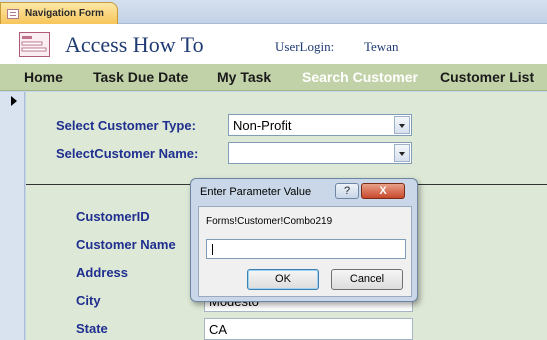 The height and width of the screenshot is (340, 547). Describe the element at coordinates (88, 300) in the screenshot. I see `city-label: City` at that location.